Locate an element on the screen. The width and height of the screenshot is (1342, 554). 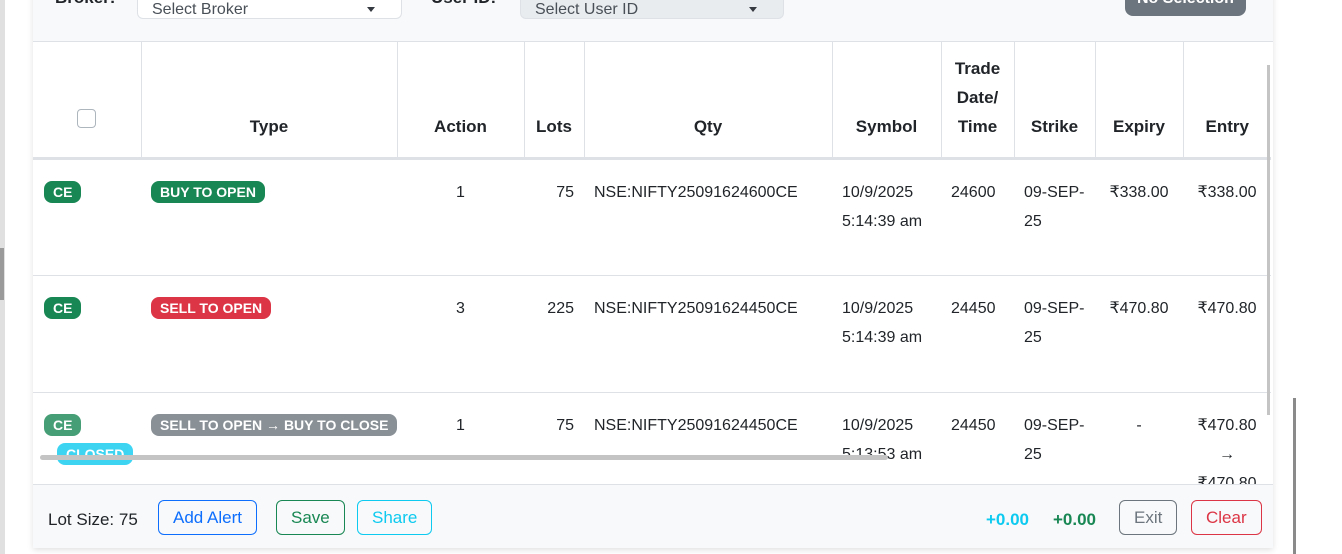
trade-type-badge: BUY TO OPEN is located at coordinates (208, 191).